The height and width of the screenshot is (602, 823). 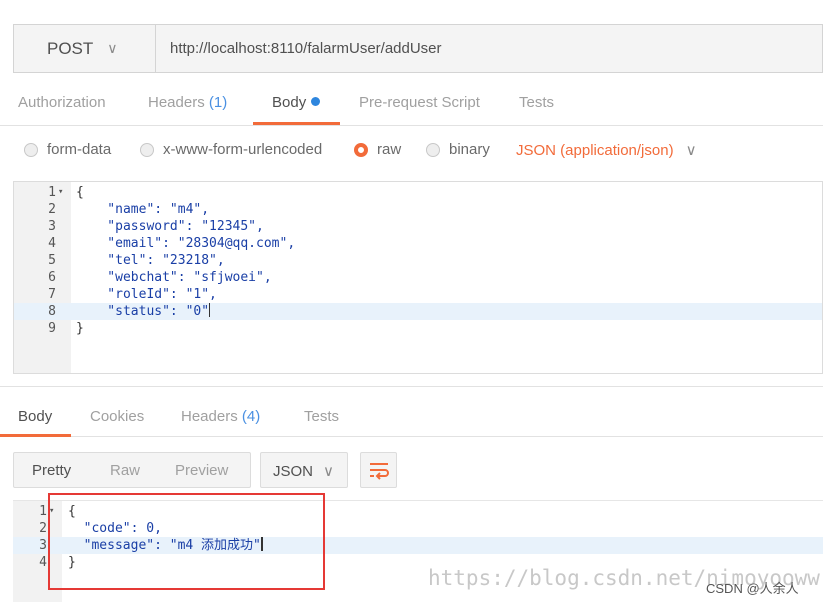 I want to click on line-number: 8, so click(x=52, y=311).